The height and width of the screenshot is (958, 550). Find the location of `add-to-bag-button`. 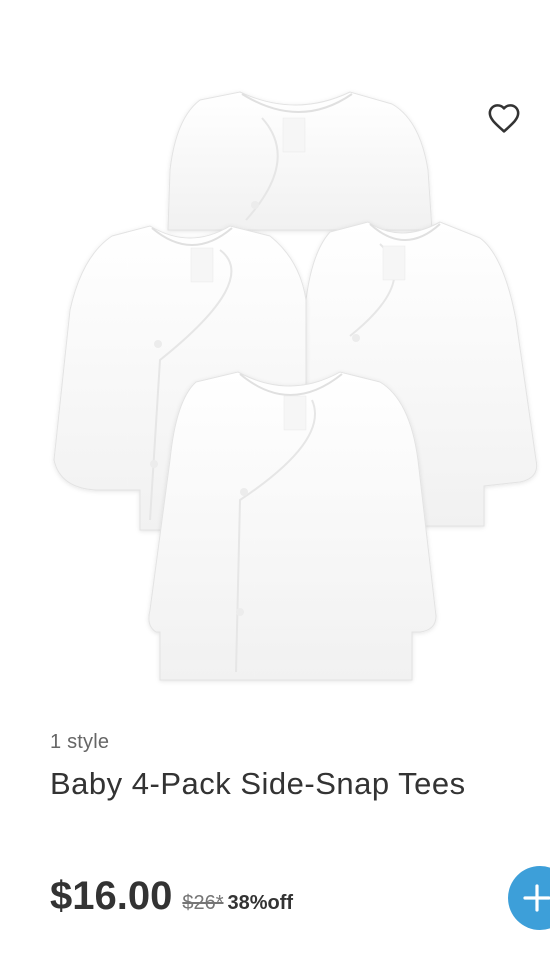

add-to-bag-button is located at coordinates (529, 898).